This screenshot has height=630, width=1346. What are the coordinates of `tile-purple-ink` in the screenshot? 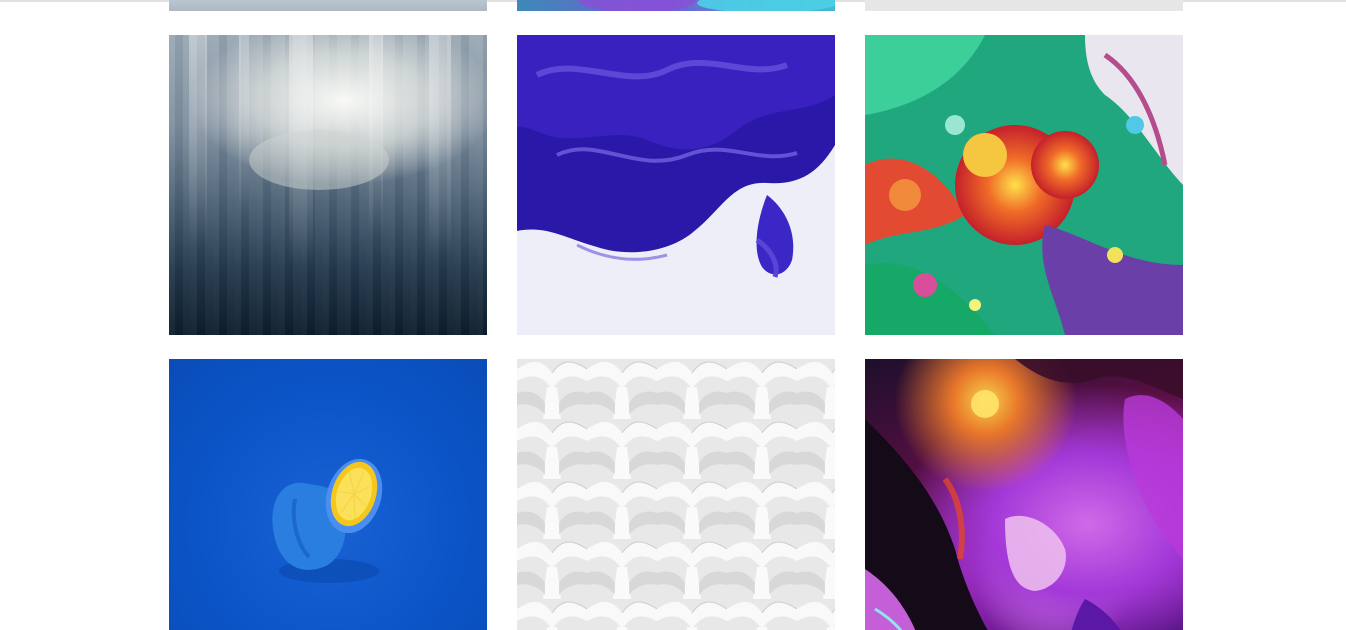 It's located at (676, 185).